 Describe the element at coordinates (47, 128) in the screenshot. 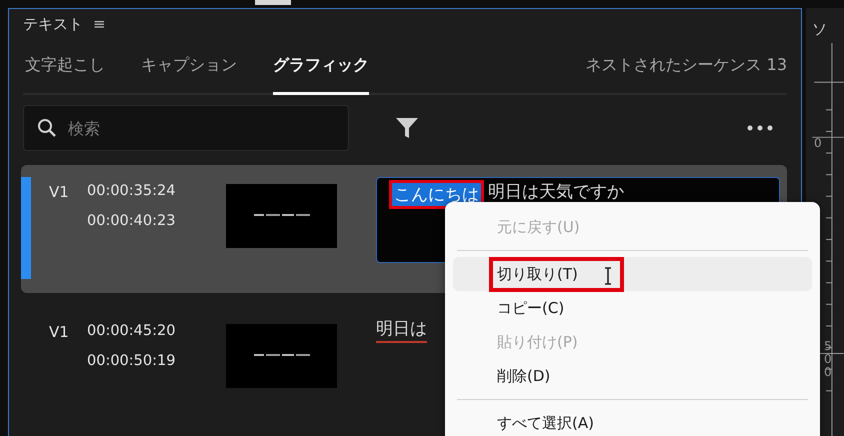

I see `search-icon` at that location.